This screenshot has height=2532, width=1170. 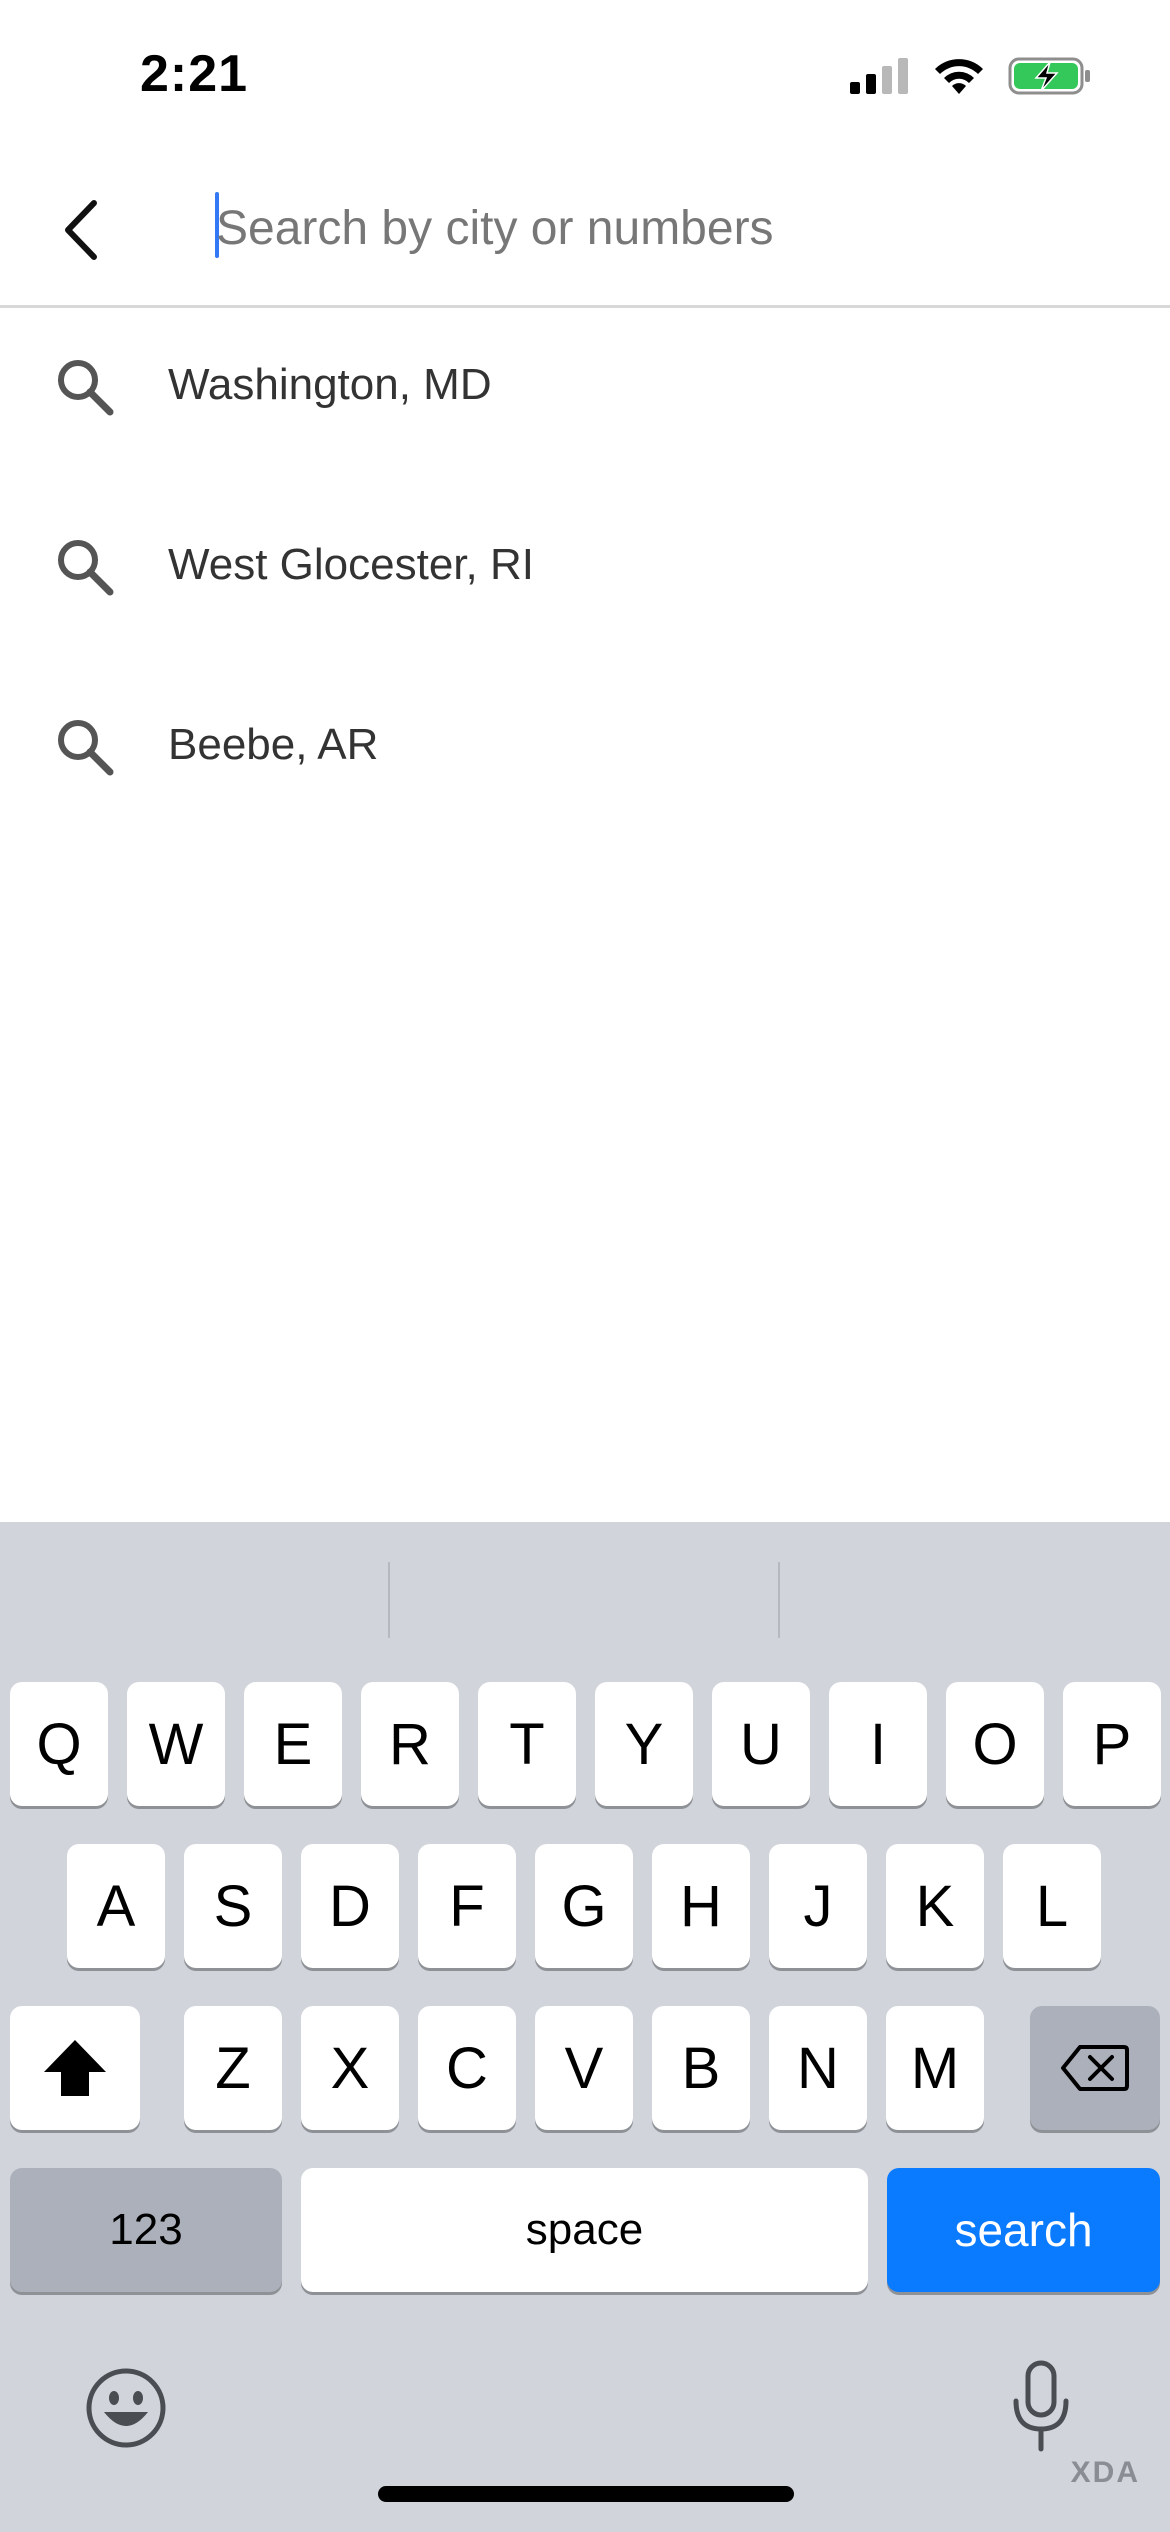 I want to click on numbers-key: 123, so click(x=146, y=2230).